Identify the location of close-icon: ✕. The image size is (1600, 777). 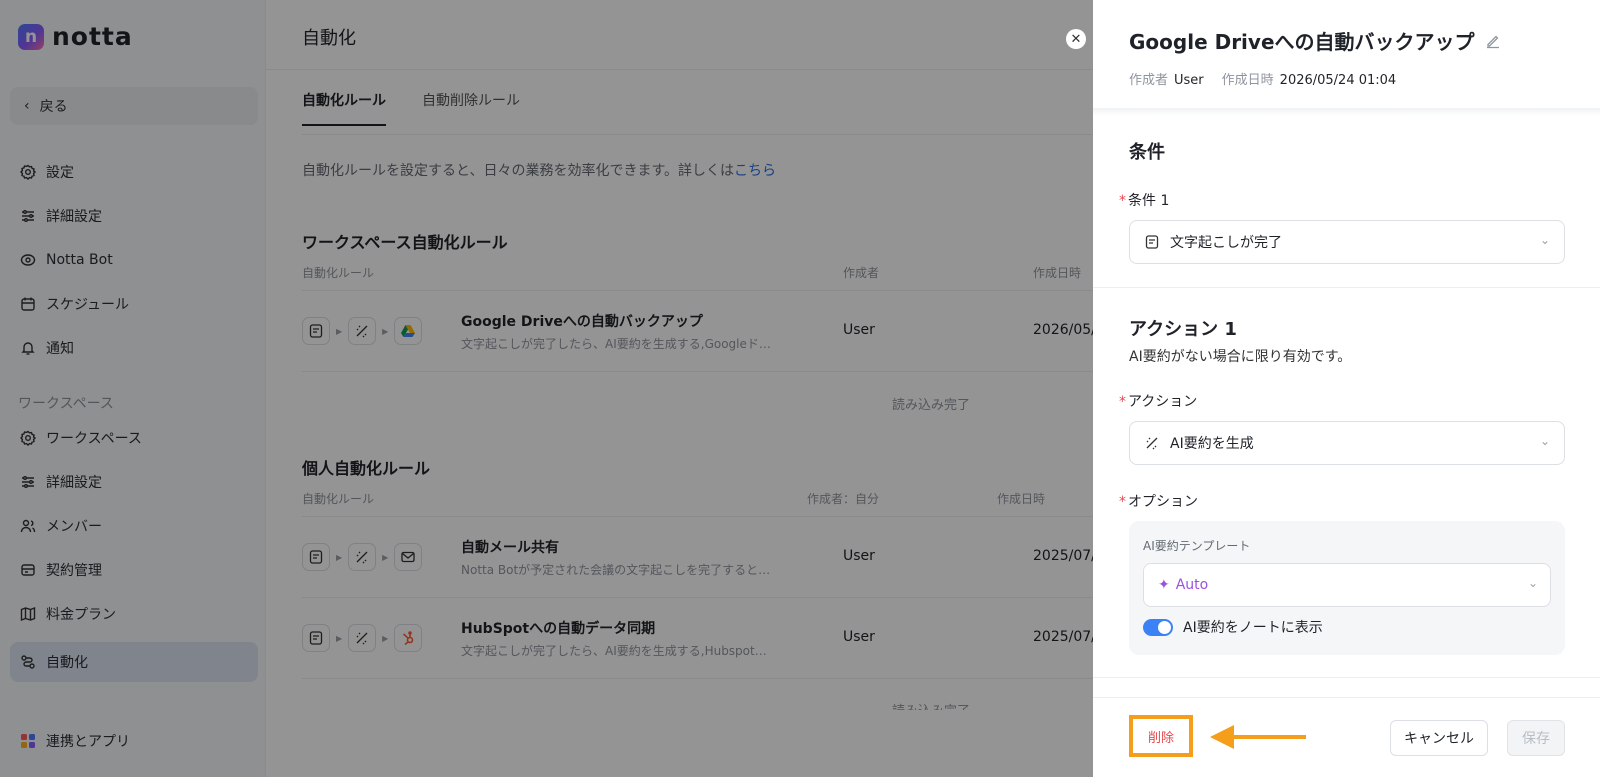
(1076, 39).